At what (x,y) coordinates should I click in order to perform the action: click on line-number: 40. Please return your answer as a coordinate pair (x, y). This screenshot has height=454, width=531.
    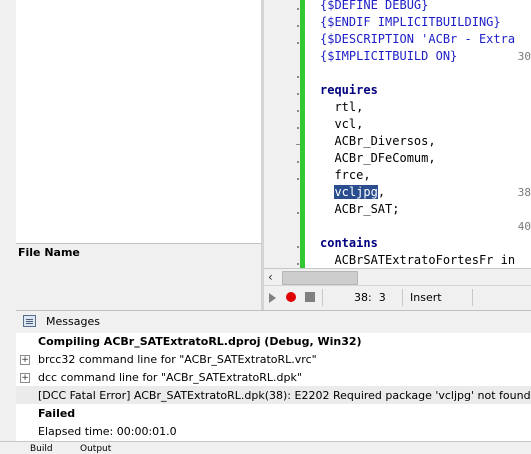
    Looking at the image, I should click on (524, 226).